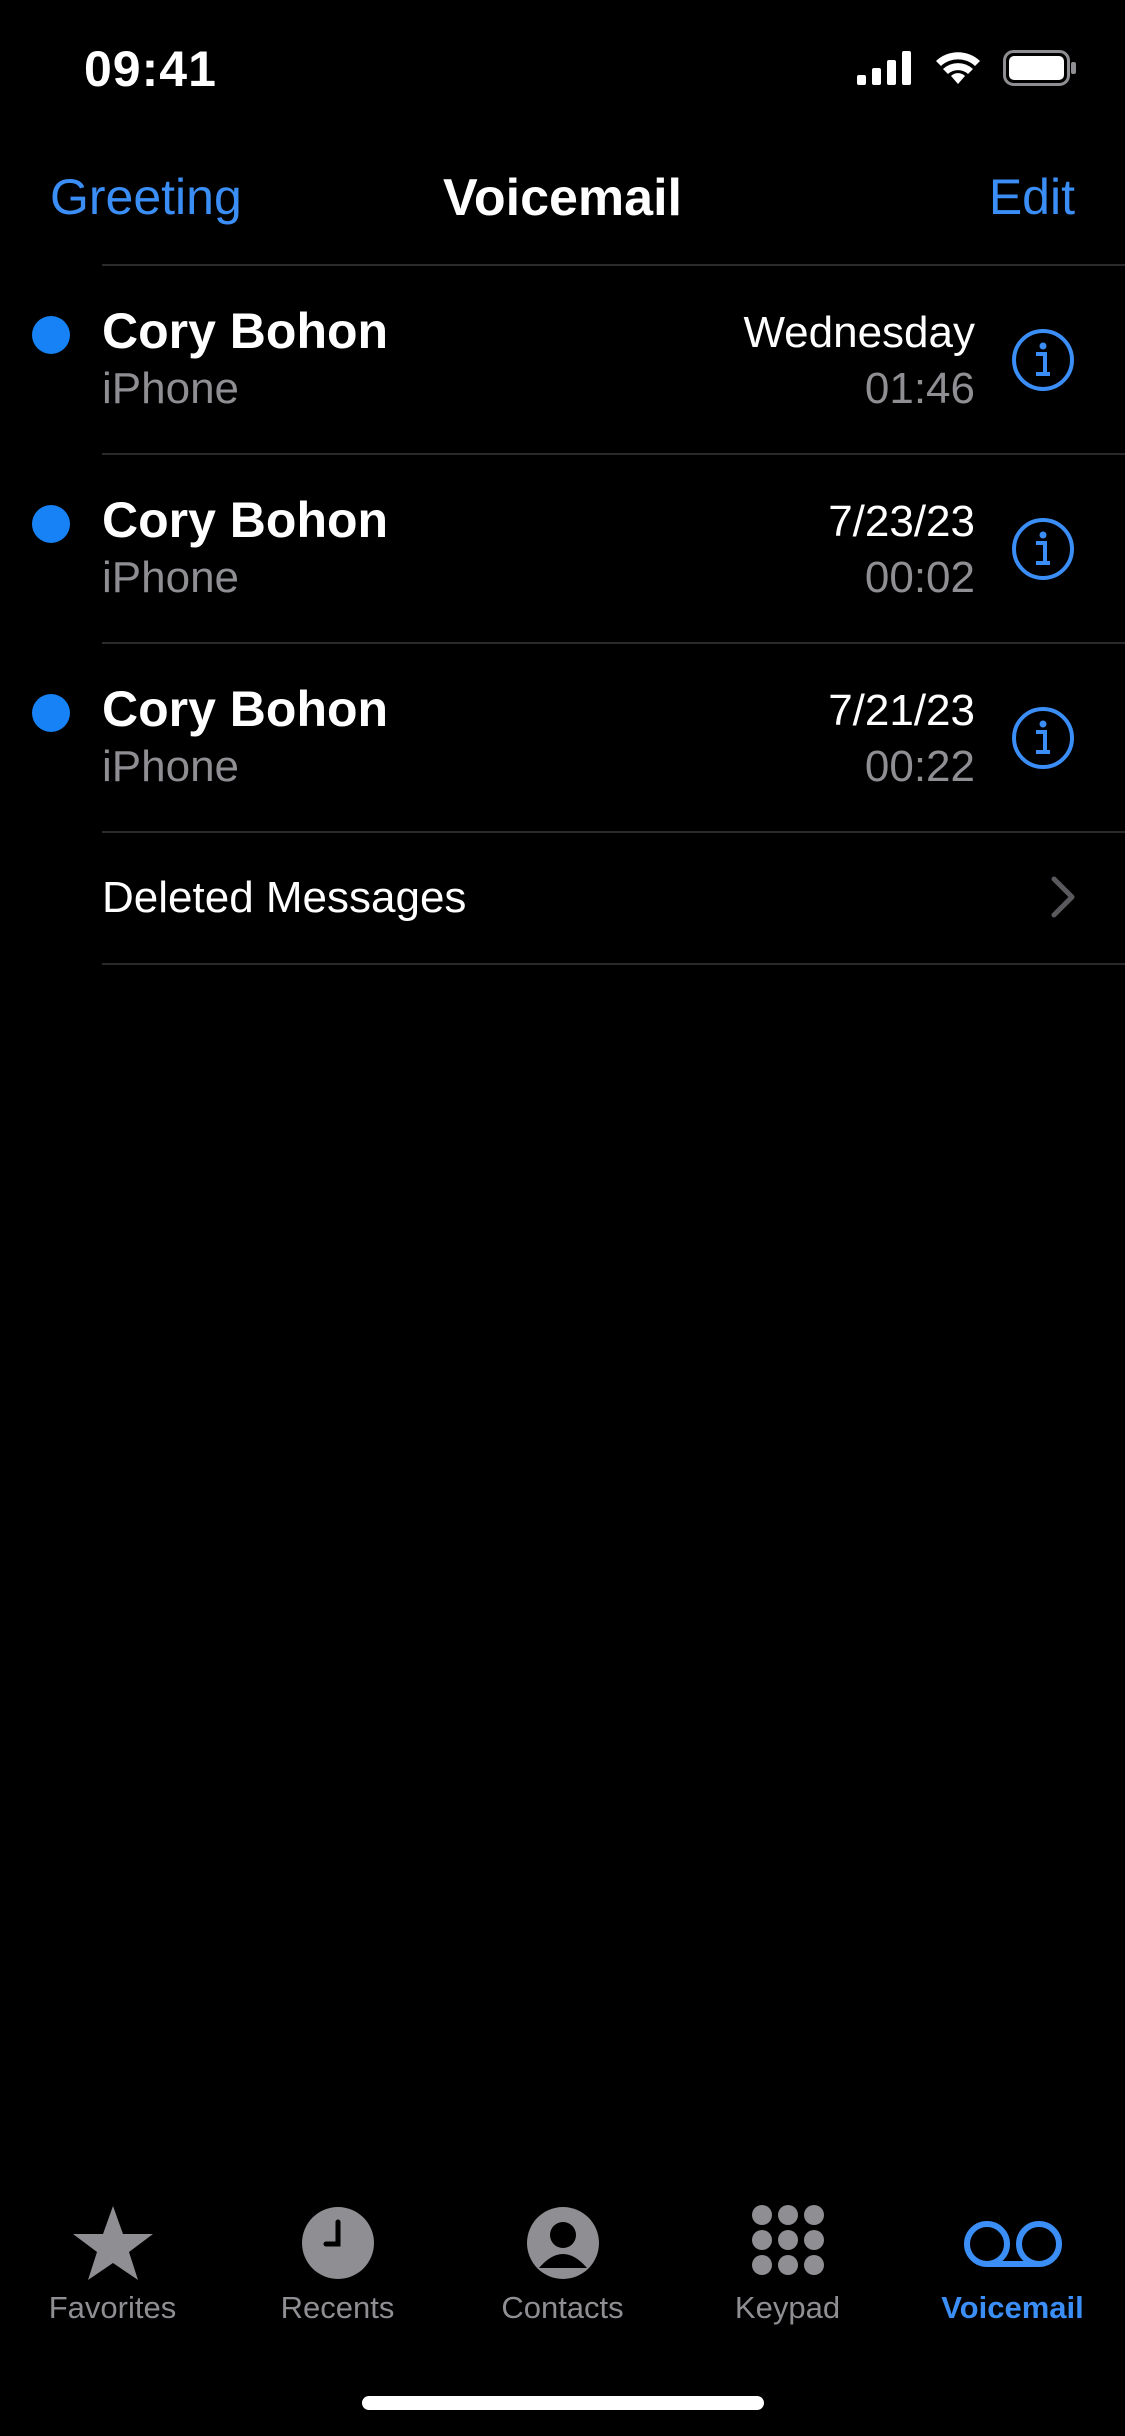 This screenshot has height=2436, width=1125. Describe the element at coordinates (562, 737) in the screenshot. I see `voicemail-row: Cory Bohon iPhone 7/21/23 00:22` at that location.